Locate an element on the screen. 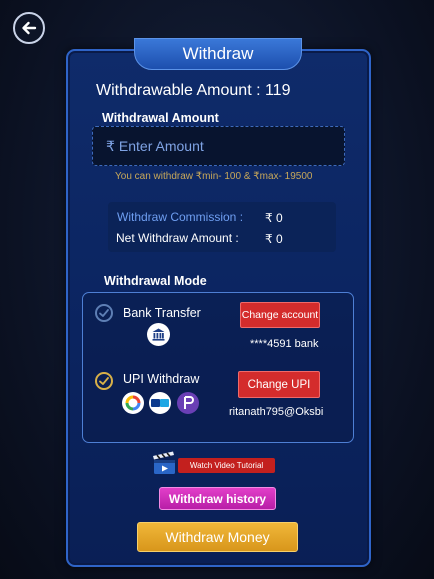  paytm-icon is located at coordinates (160, 403).